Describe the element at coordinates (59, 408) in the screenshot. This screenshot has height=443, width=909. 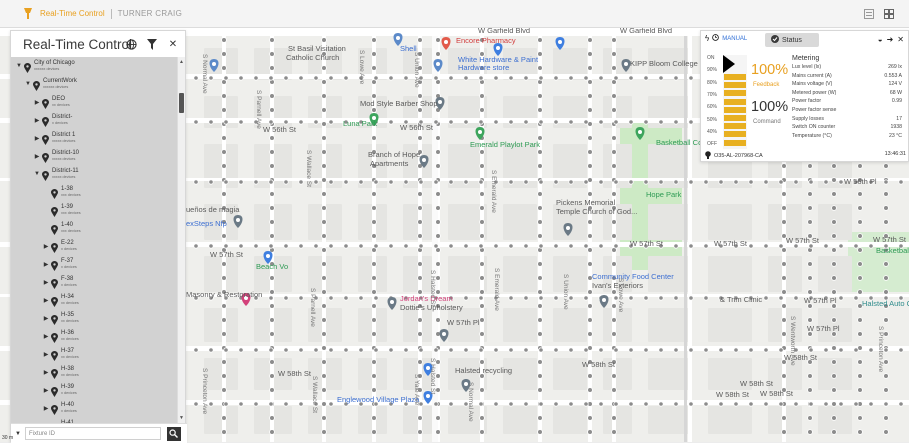
I see `tree-node: ▶ H-40 x devices` at that location.